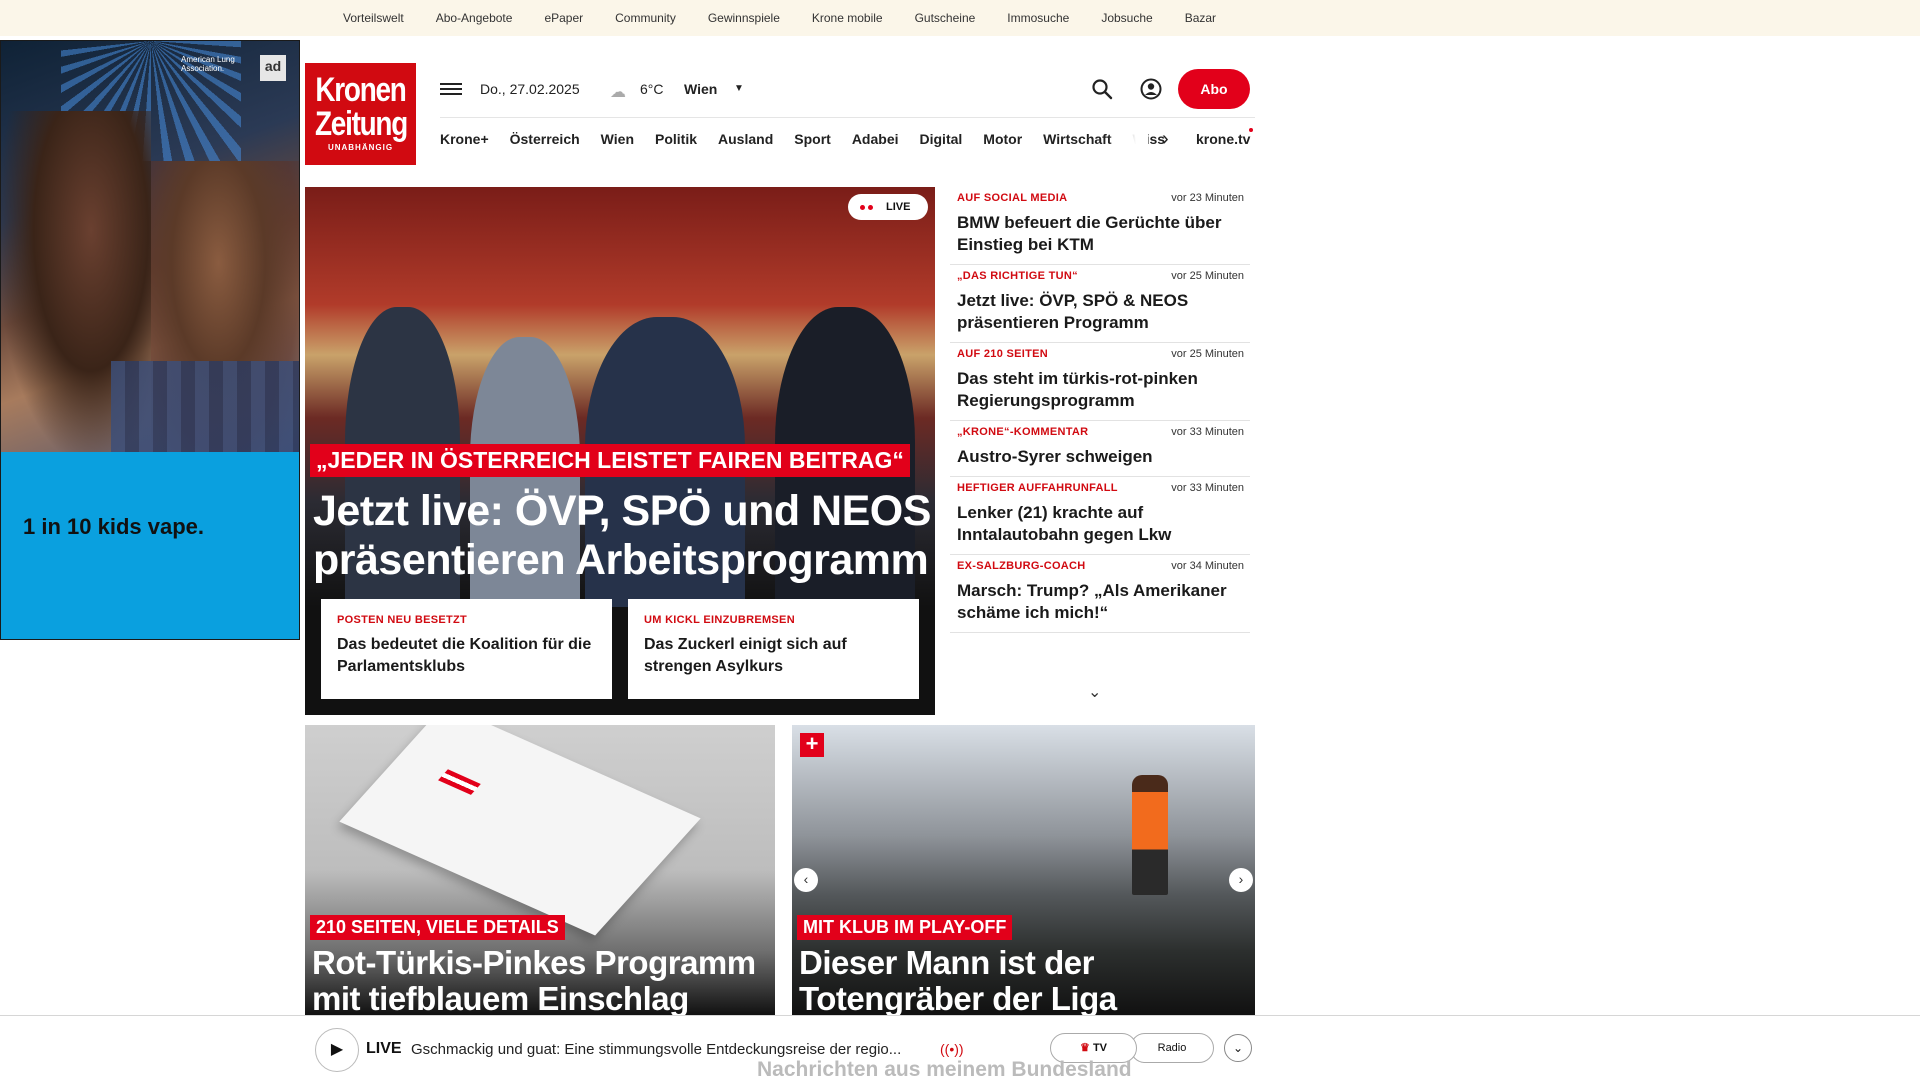 The width and height of the screenshot is (1920, 1082). I want to click on nav-item-digital: Digital, so click(941, 139).